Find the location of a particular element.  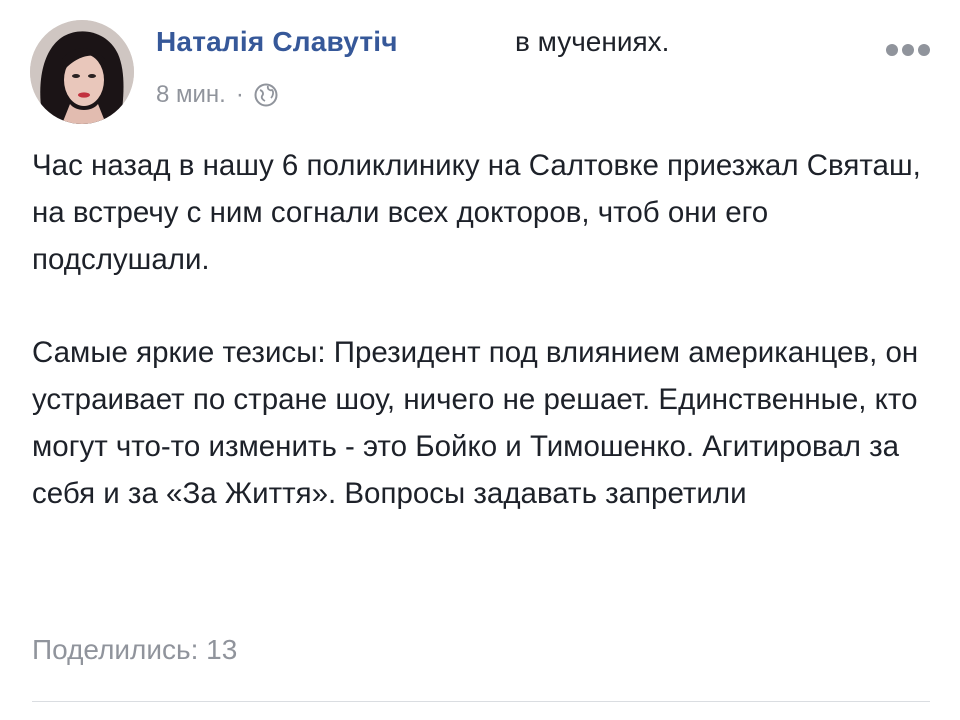

divider is located at coordinates (481, 701).